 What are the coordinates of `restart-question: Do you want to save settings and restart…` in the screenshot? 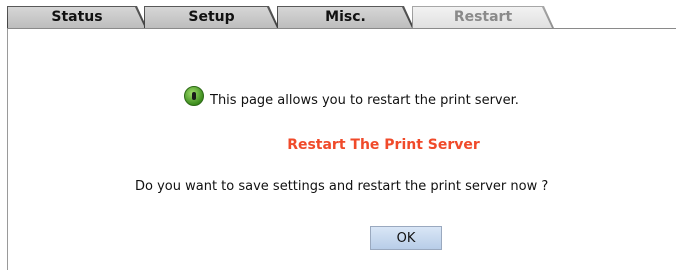 It's located at (342, 186).